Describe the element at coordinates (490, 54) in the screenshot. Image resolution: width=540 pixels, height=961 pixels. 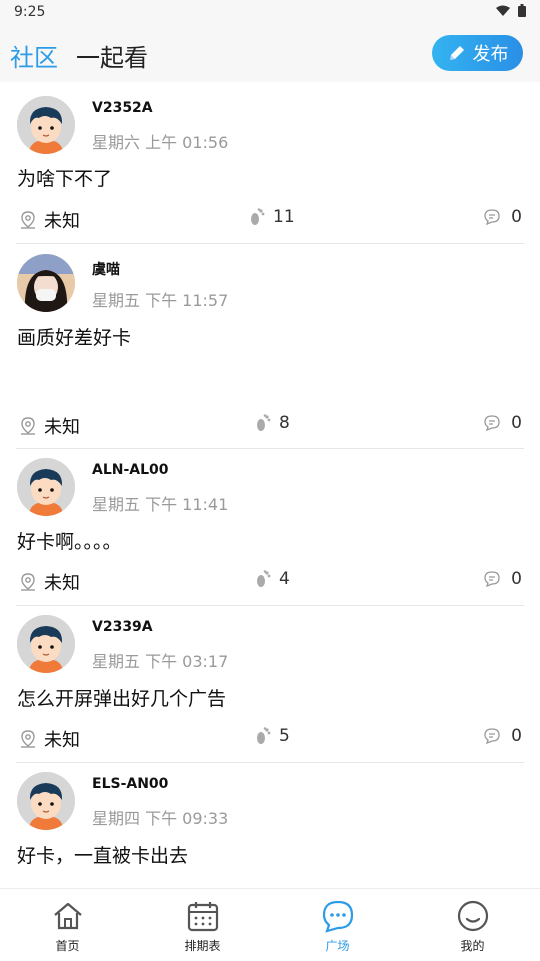
I see `publish-label: 发布` at that location.